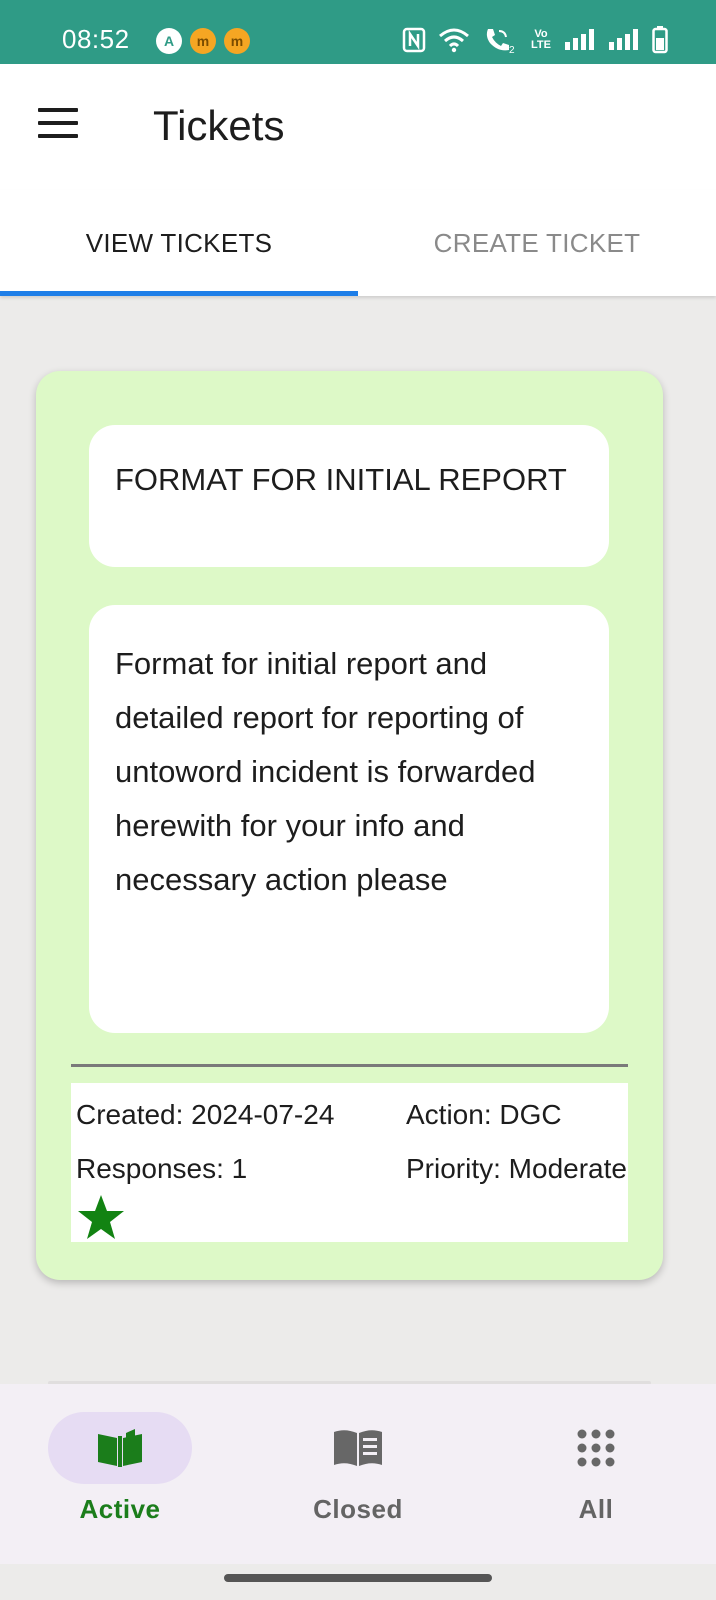  Describe the element at coordinates (516, 1168) in the screenshot. I see `ticket-priority: Priority: Moderate` at that location.